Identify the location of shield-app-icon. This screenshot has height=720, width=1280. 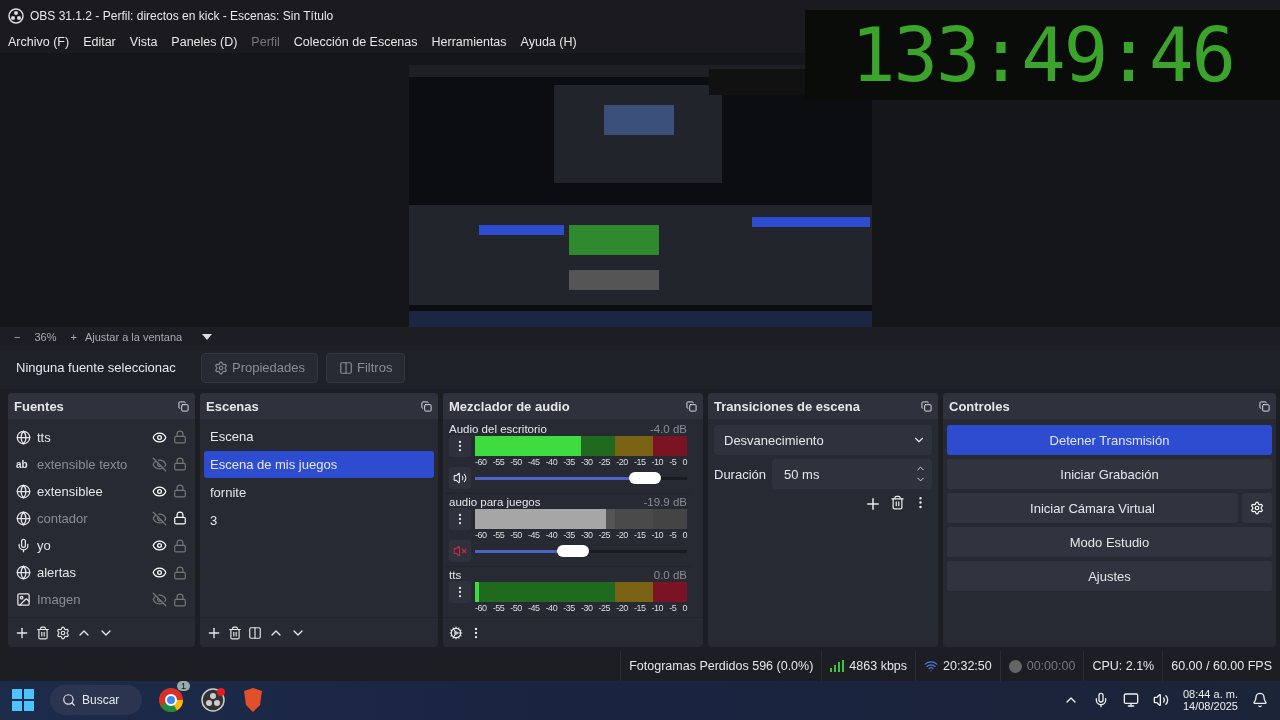
(253, 700).